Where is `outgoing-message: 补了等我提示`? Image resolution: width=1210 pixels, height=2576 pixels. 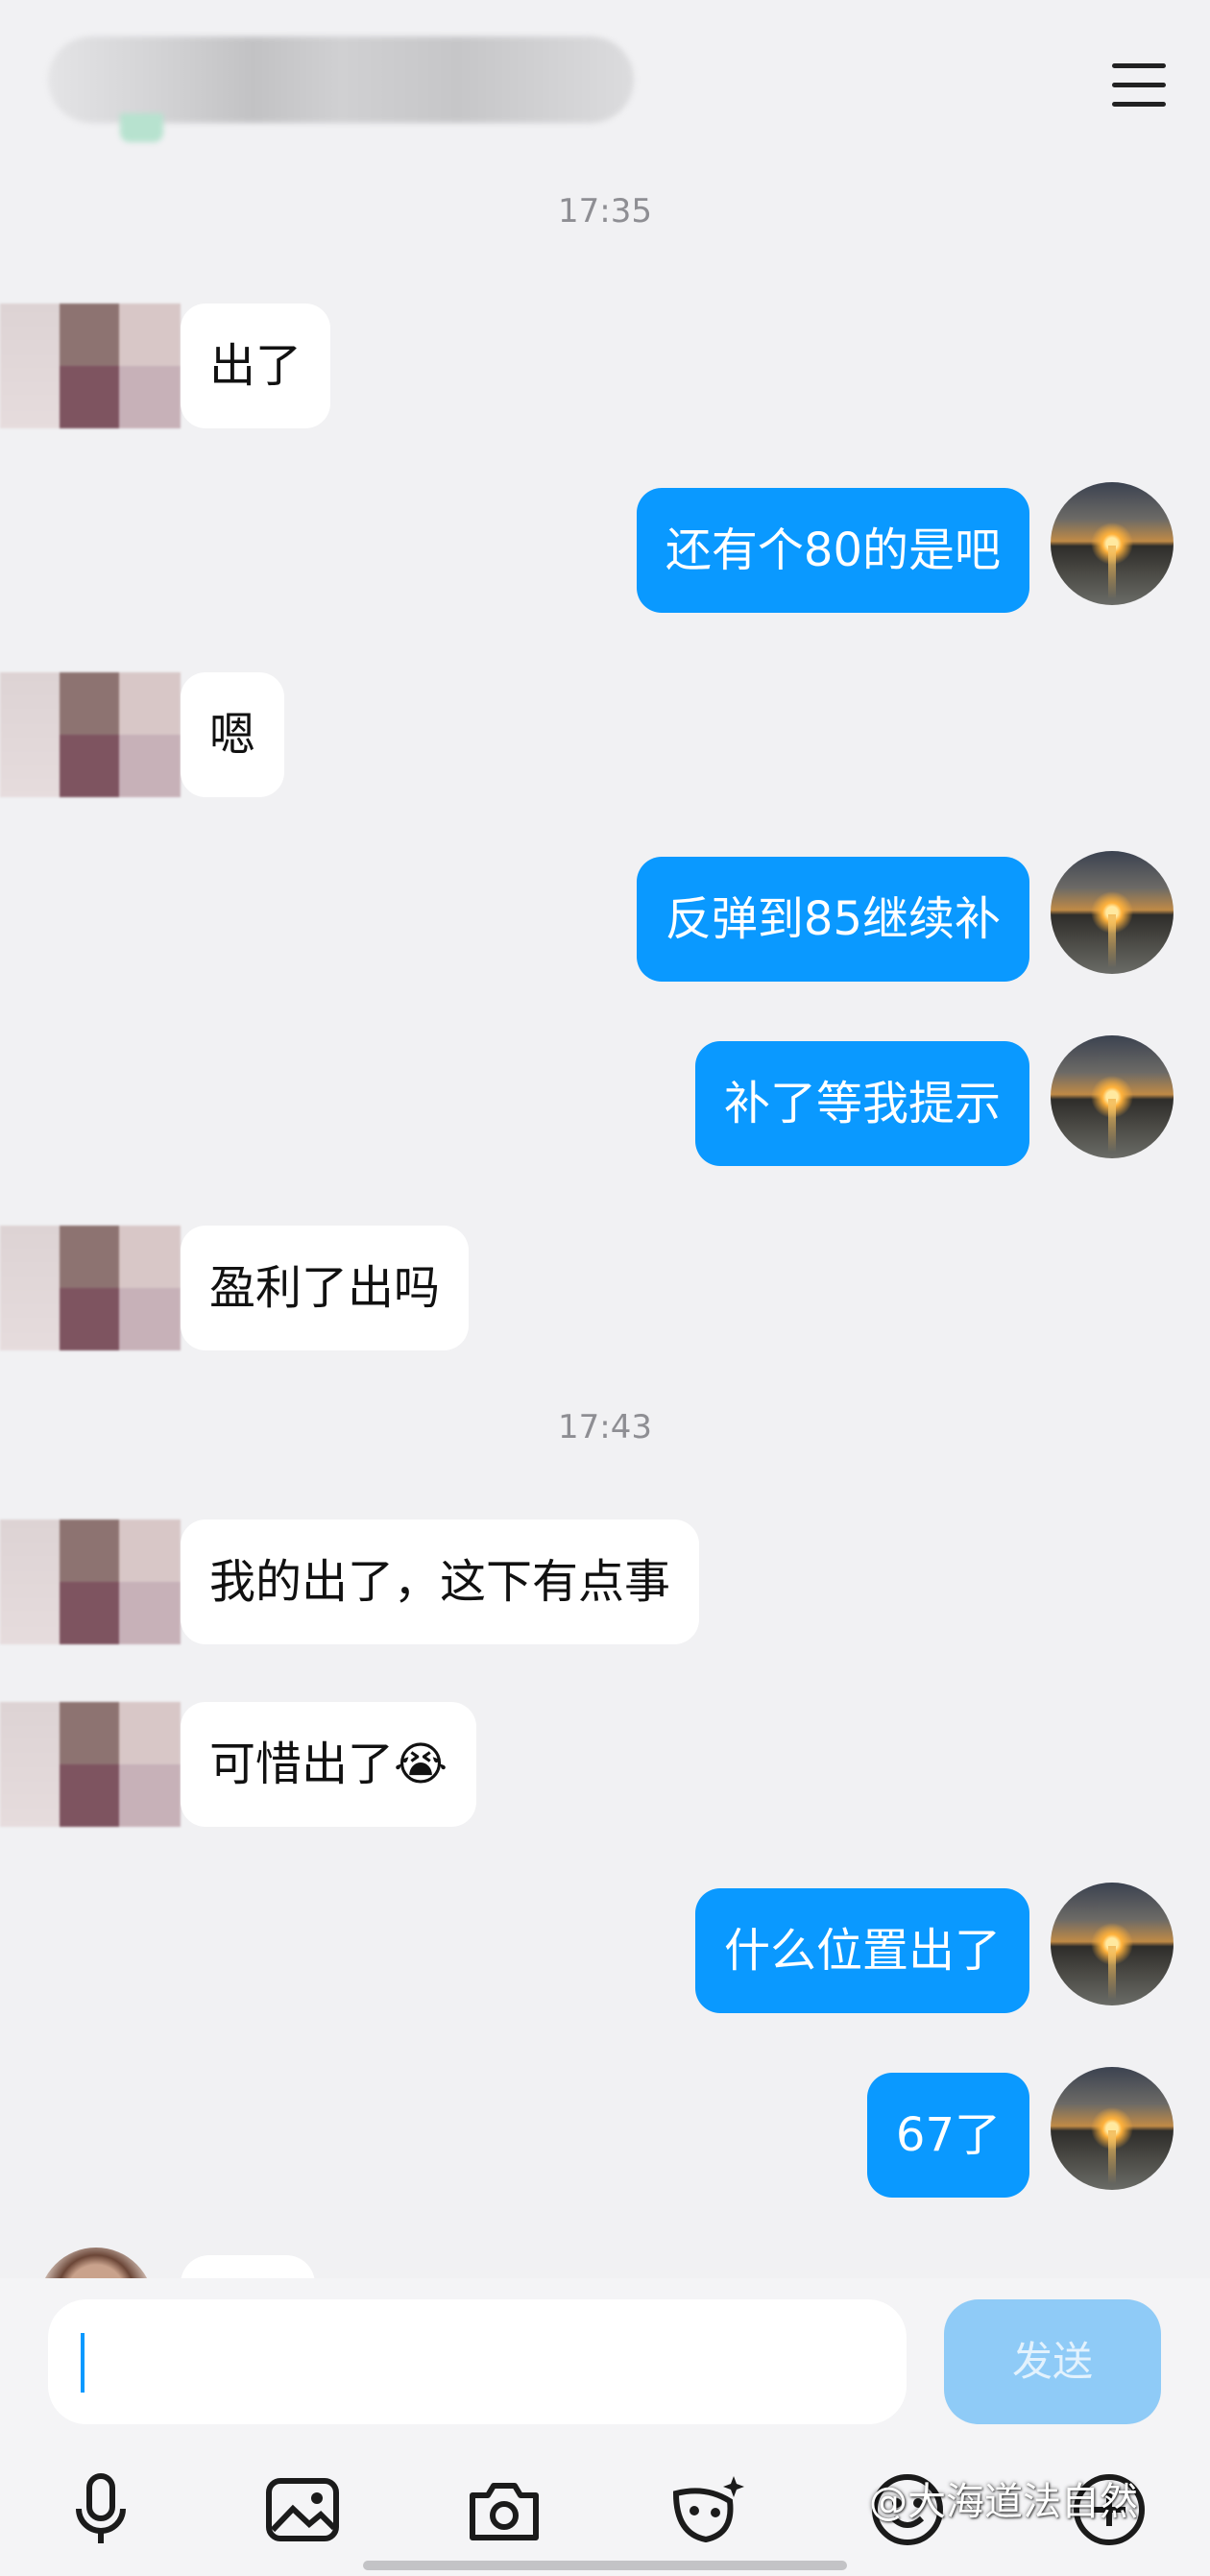
outgoing-message: 补了等我提示 is located at coordinates (862, 1103).